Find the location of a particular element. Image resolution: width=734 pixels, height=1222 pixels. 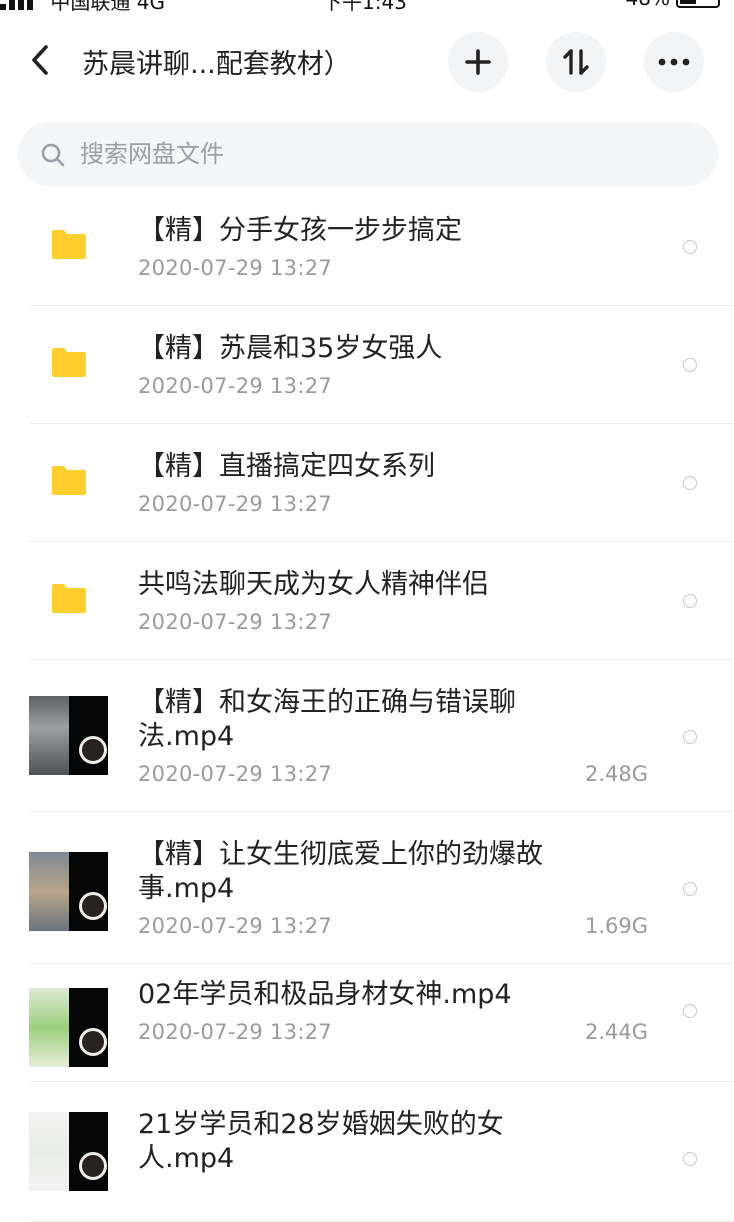

battery-icon is located at coordinates (698, 4).